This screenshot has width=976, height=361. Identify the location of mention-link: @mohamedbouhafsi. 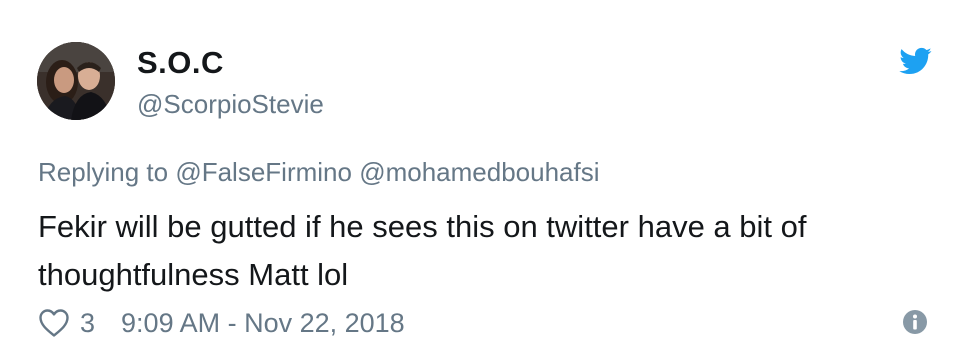
(479, 172).